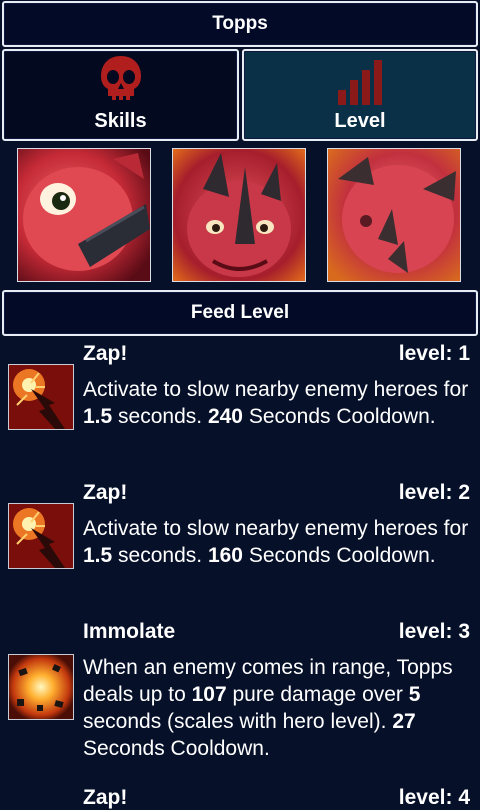  I want to click on skill-level: level: 4, so click(434, 797).